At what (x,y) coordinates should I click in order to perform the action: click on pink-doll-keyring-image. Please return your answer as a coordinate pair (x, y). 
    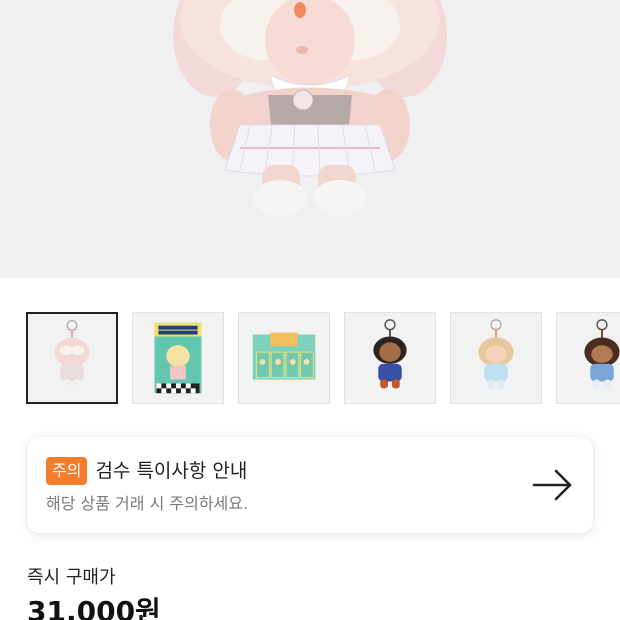
    Looking at the image, I should click on (72, 354).